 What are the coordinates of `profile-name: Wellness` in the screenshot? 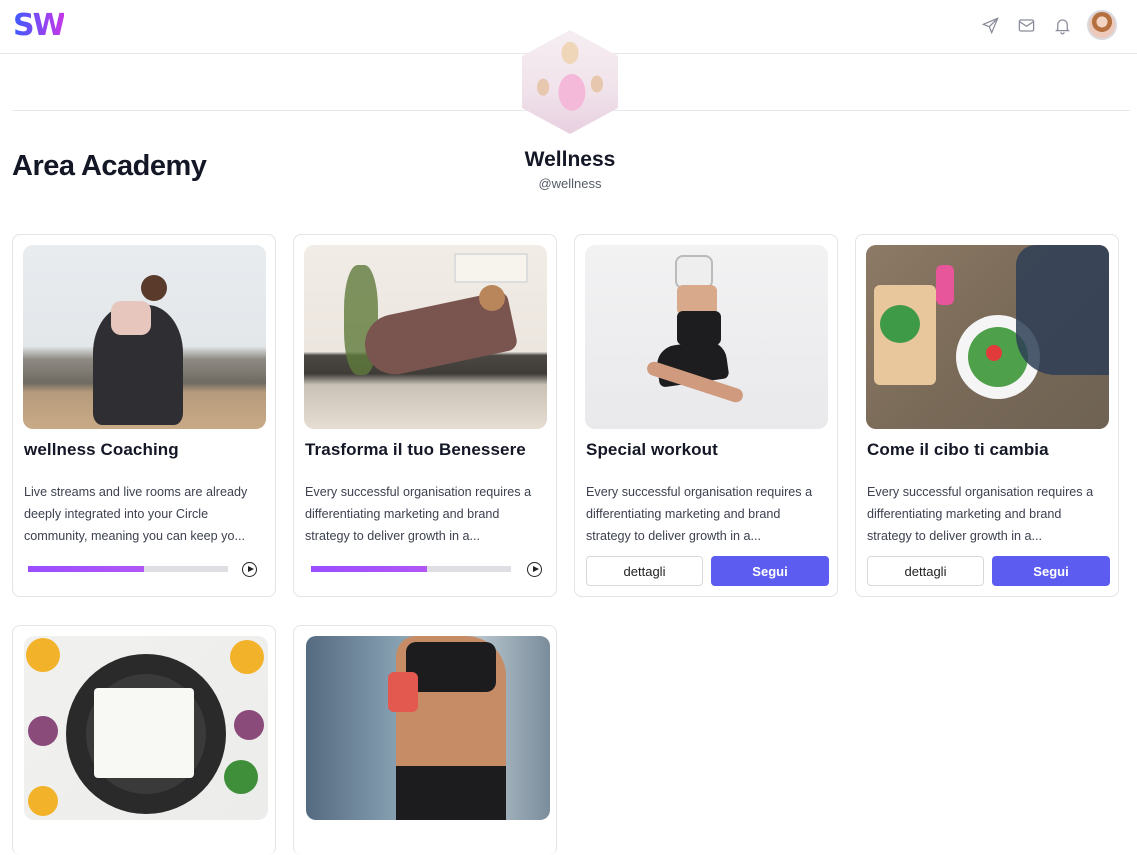 It's located at (570, 159).